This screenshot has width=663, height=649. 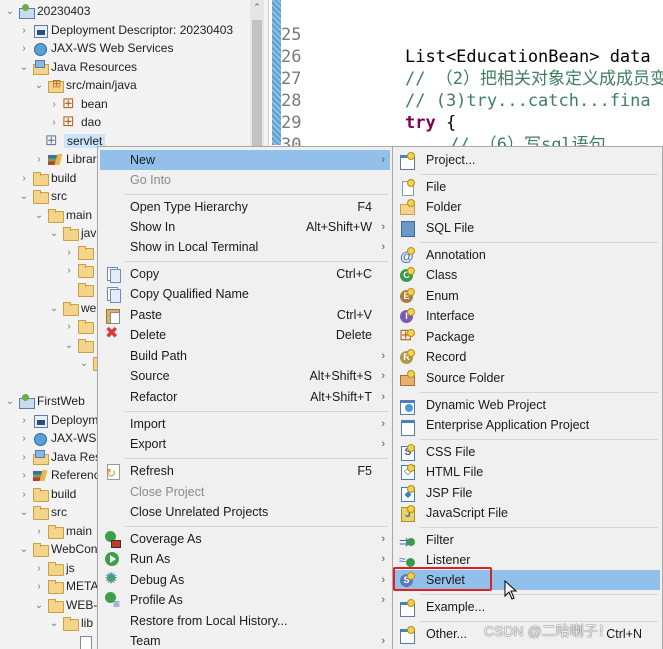 What do you see at coordinates (75, 308) in the screenshot?
I see `tree-item-web: ⌄ web` at bounding box center [75, 308].